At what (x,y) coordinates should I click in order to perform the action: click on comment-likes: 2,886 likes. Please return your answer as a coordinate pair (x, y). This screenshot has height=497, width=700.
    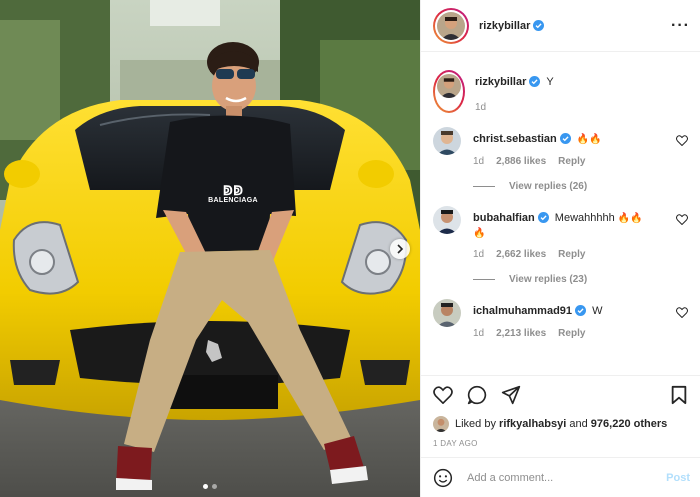
    Looking at the image, I should click on (521, 161).